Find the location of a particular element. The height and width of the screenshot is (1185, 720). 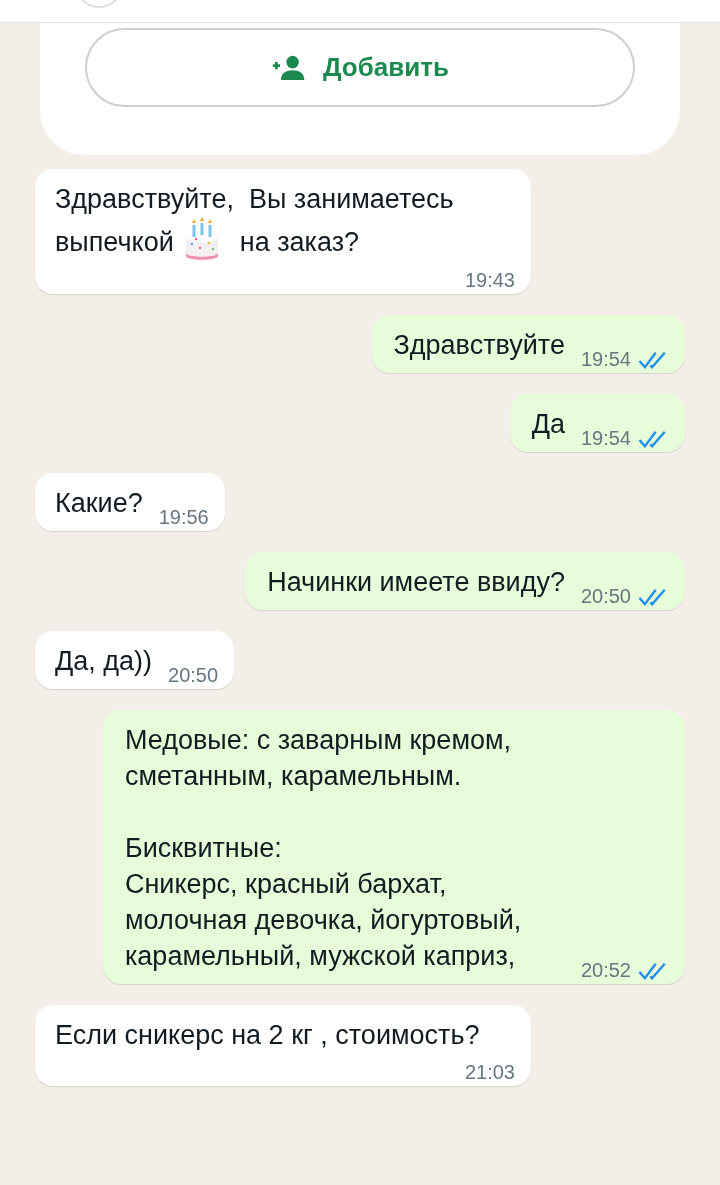

message-text: Если сникерс на 2 кг , стоимость? is located at coordinates (267, 1035).